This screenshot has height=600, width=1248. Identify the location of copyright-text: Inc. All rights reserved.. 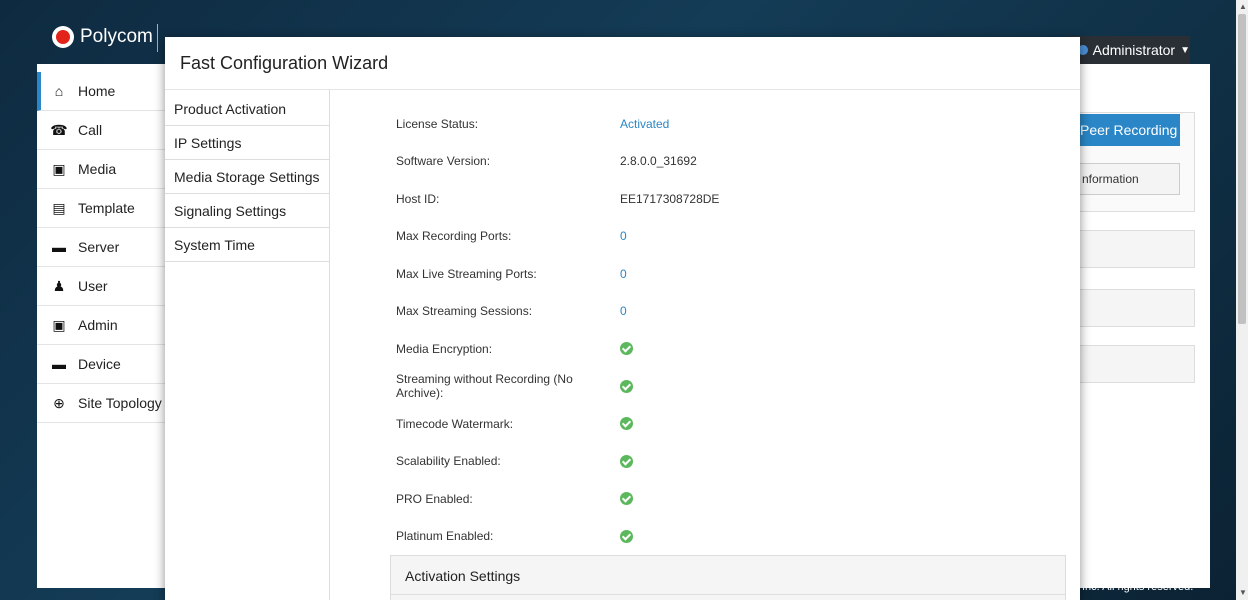
(1138, 587).